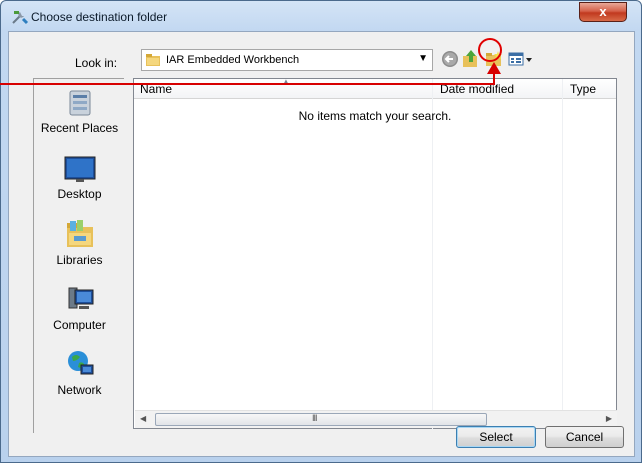 The image size is (642, 463). I want to click on window-title: Choose destination folder, so click(99, 17).